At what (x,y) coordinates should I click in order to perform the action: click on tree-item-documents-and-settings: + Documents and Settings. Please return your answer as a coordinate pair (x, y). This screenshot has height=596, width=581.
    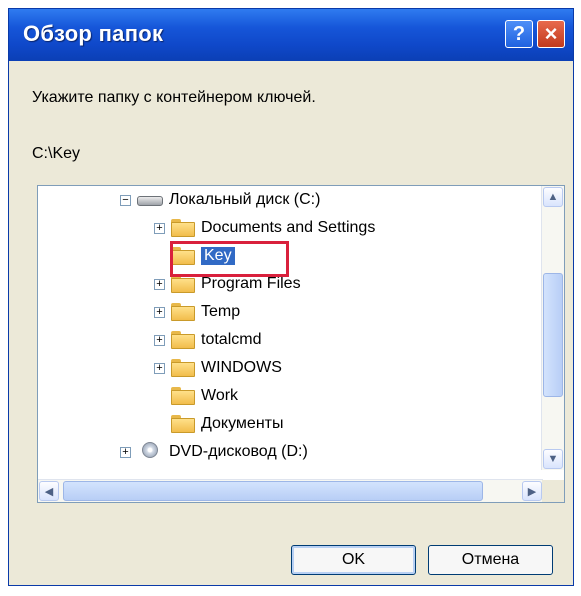
    Looking at the image, I should click on (264, 228).